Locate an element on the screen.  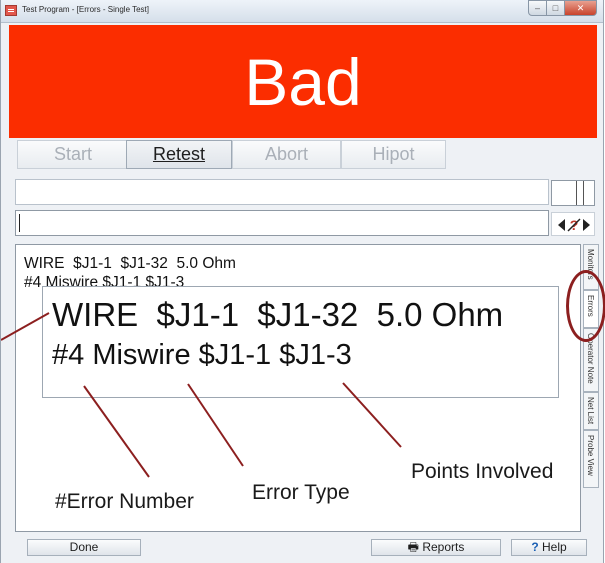
info-field-bottom is located at coordinates (282, 223).